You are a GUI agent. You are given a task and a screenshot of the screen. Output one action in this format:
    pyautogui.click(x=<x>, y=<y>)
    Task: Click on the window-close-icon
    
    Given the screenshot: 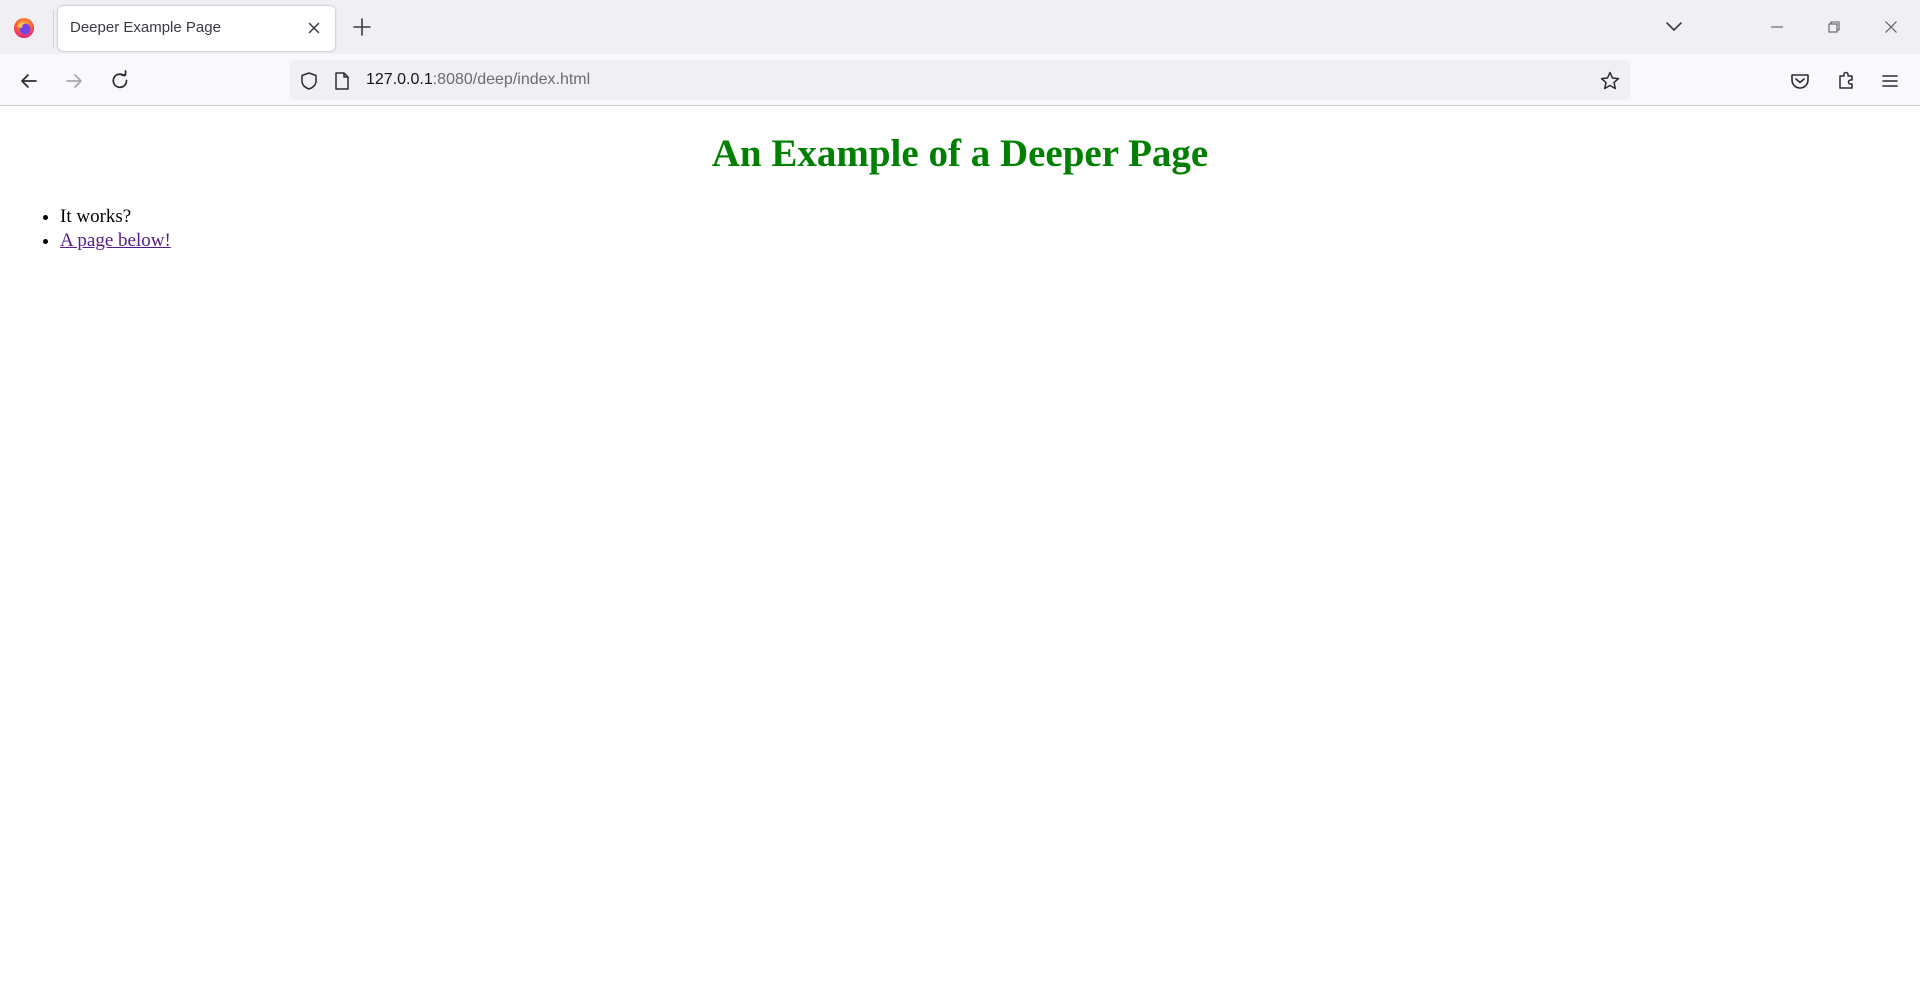 What is the action you would take?
    pyautogui.click(x=1891, y=27)
    